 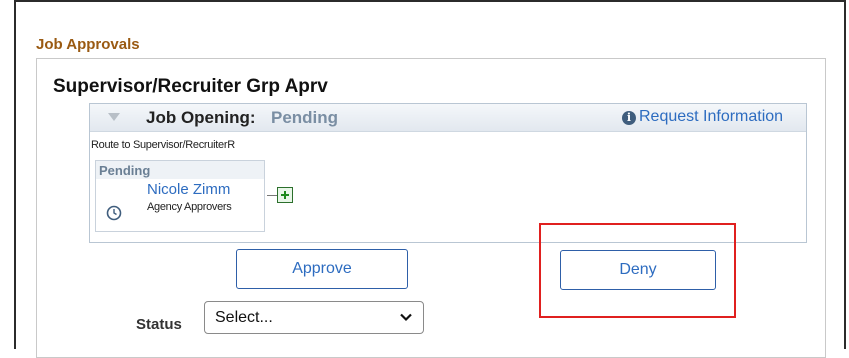 I want to click on chevron-down-icon, so click(x=406, y=317).